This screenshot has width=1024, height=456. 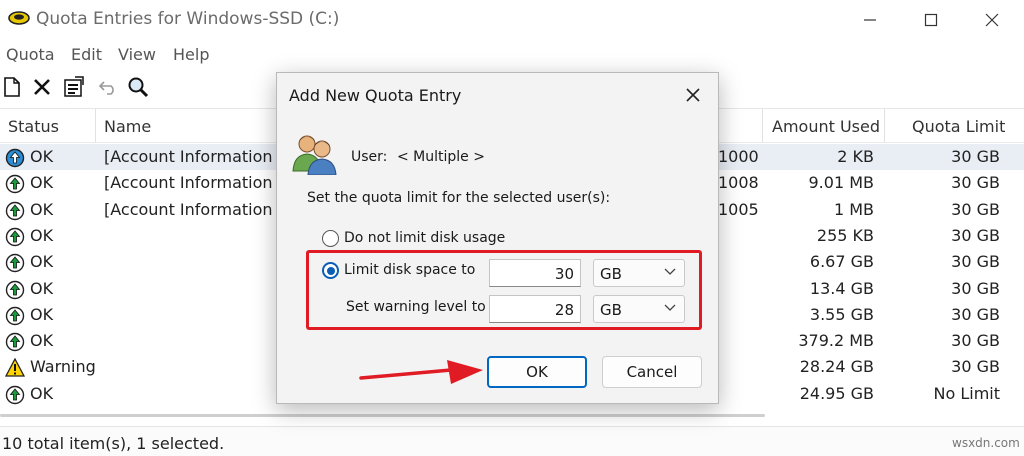 What do you see at coordinates (738, 183) in the screenshot?
I see `logon-name-tail-cell: 1008` at bounding box center [738, 183].